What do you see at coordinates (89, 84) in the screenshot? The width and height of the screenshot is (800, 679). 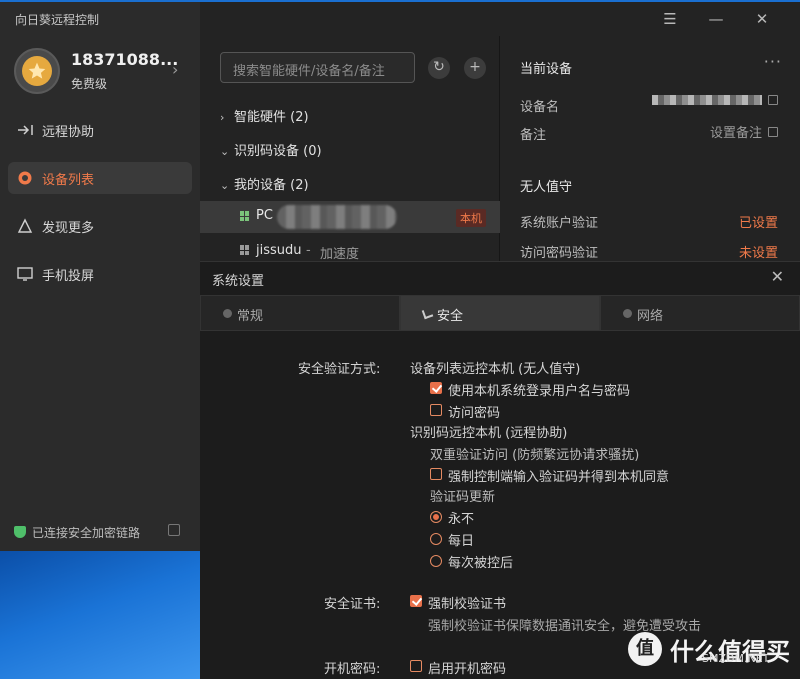 I see `profile-level: 免费级` at bounding box center [89, 84].